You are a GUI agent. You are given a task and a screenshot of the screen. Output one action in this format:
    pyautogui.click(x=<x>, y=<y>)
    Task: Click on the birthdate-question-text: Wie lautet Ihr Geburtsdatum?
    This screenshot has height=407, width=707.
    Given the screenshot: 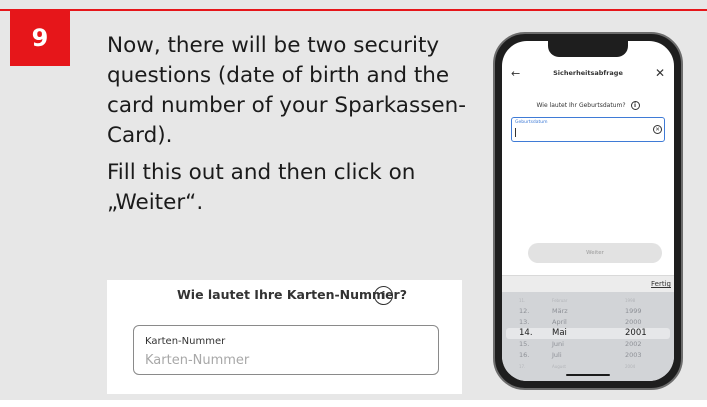 What is the action you would take?
    pyautogui.click(x=581, y=105)
    